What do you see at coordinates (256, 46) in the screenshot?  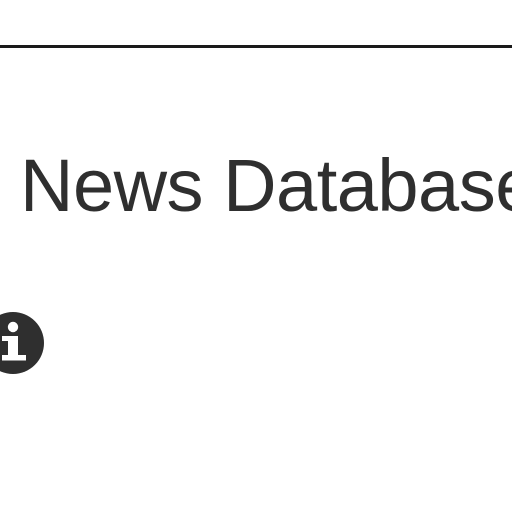 I see `top-divider` at bounding box center [256, 46].